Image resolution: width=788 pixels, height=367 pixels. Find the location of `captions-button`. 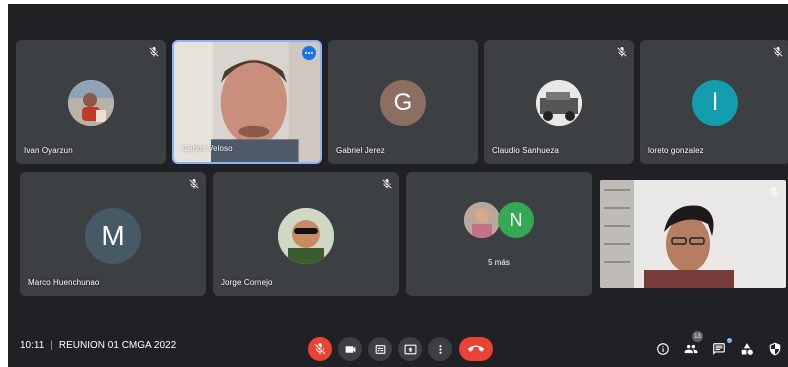

captions-button is located at coordinates (380, 349).